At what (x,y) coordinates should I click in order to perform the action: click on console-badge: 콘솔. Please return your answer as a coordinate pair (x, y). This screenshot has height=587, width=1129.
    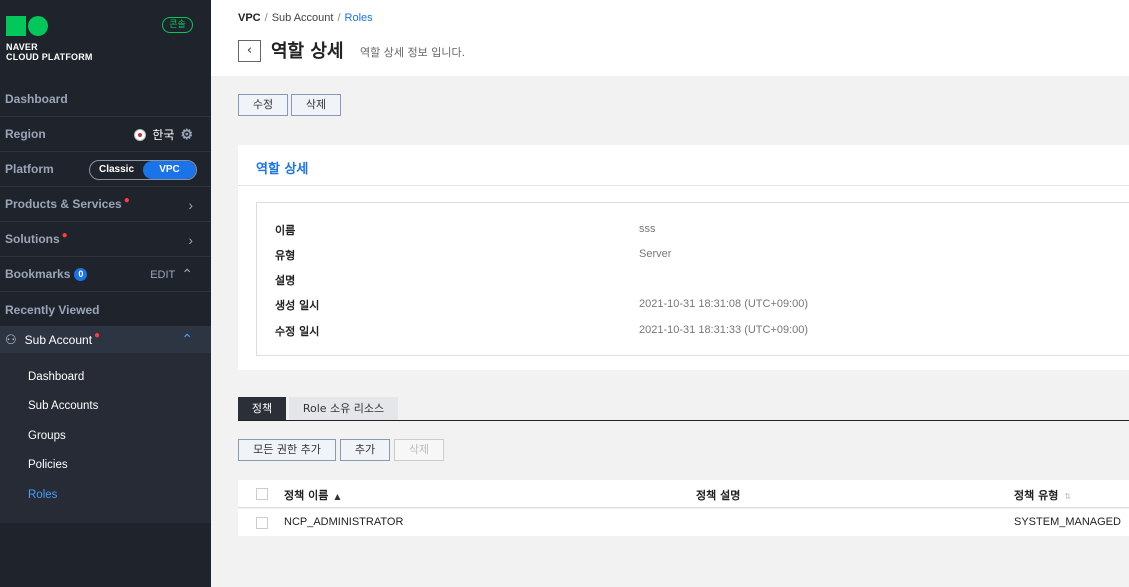
    Looking at the image, I should click on (177, 25).